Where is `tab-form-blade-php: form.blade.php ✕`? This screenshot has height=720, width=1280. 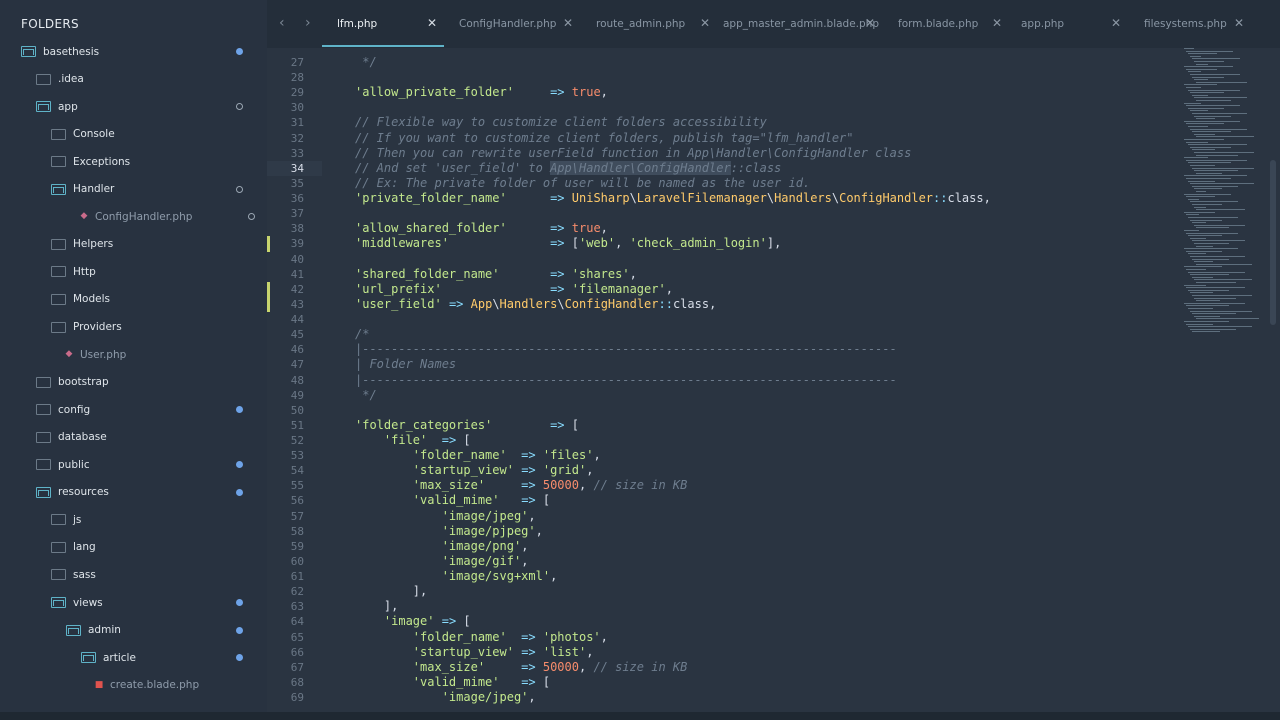
tab-form-blade-php: form.blade.php ✕ is located at coordinates (952, 24).